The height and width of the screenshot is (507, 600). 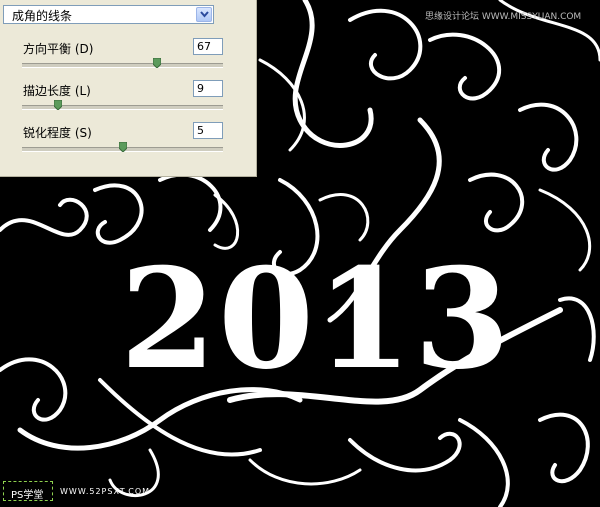 What do you see at coordinates (105, 491) in the screenshot?
I see `watermark-site: WWW.52PSXT.COM` at bounding box center [105, 491].